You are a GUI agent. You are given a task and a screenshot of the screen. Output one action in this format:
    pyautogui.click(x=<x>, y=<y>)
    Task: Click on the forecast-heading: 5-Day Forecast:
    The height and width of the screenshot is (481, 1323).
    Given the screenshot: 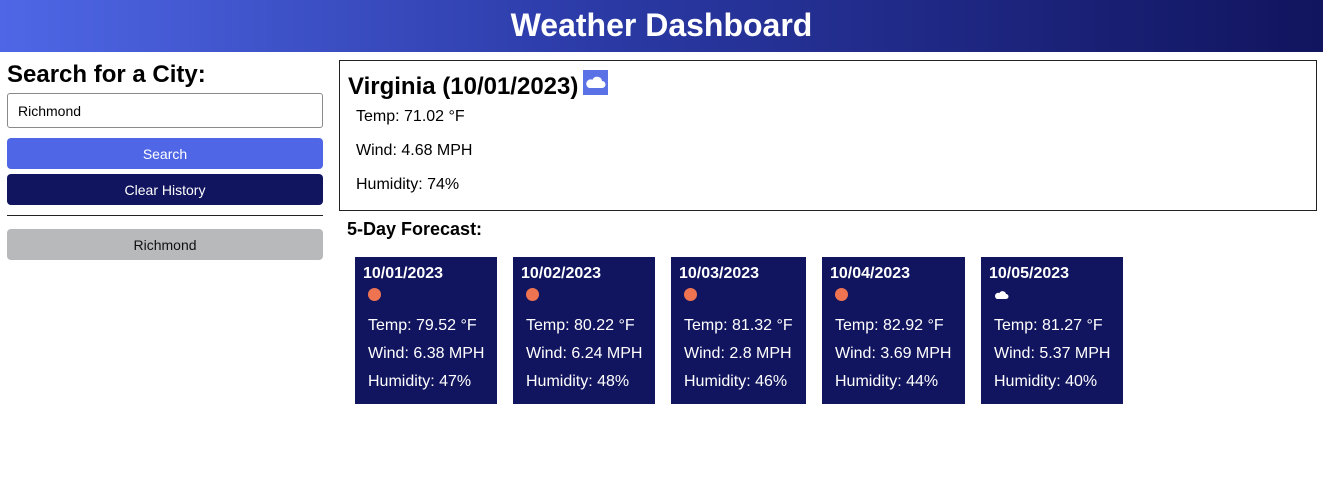 What is the action you would take?
    pyautogui.click(x=415, y=229)
    